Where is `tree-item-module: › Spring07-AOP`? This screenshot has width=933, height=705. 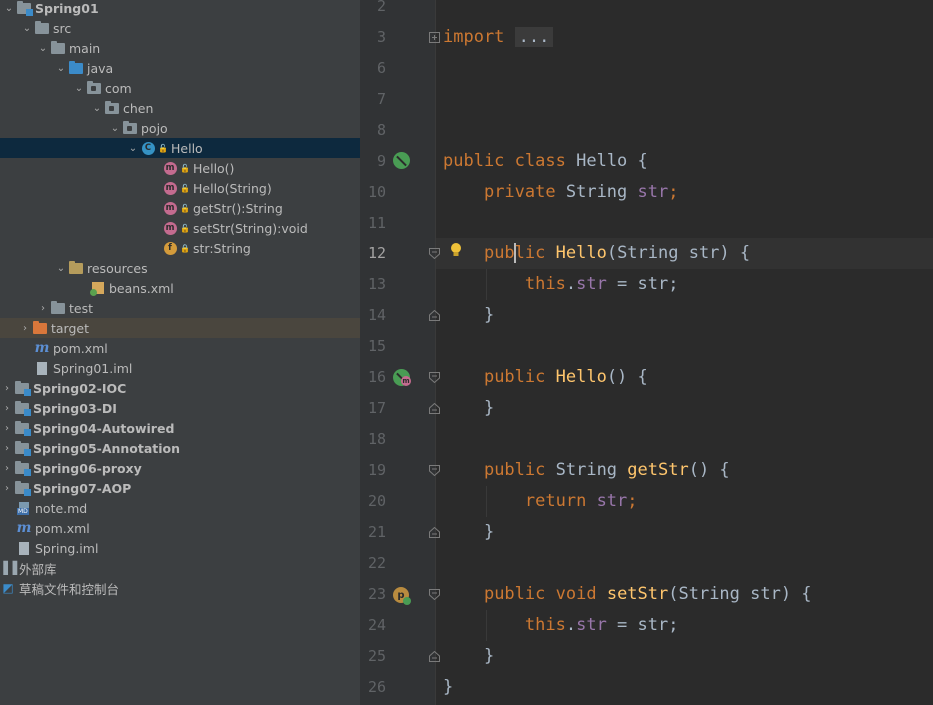 tree-item-module: › Spring07-AOP is located at coordinates (180, 488).